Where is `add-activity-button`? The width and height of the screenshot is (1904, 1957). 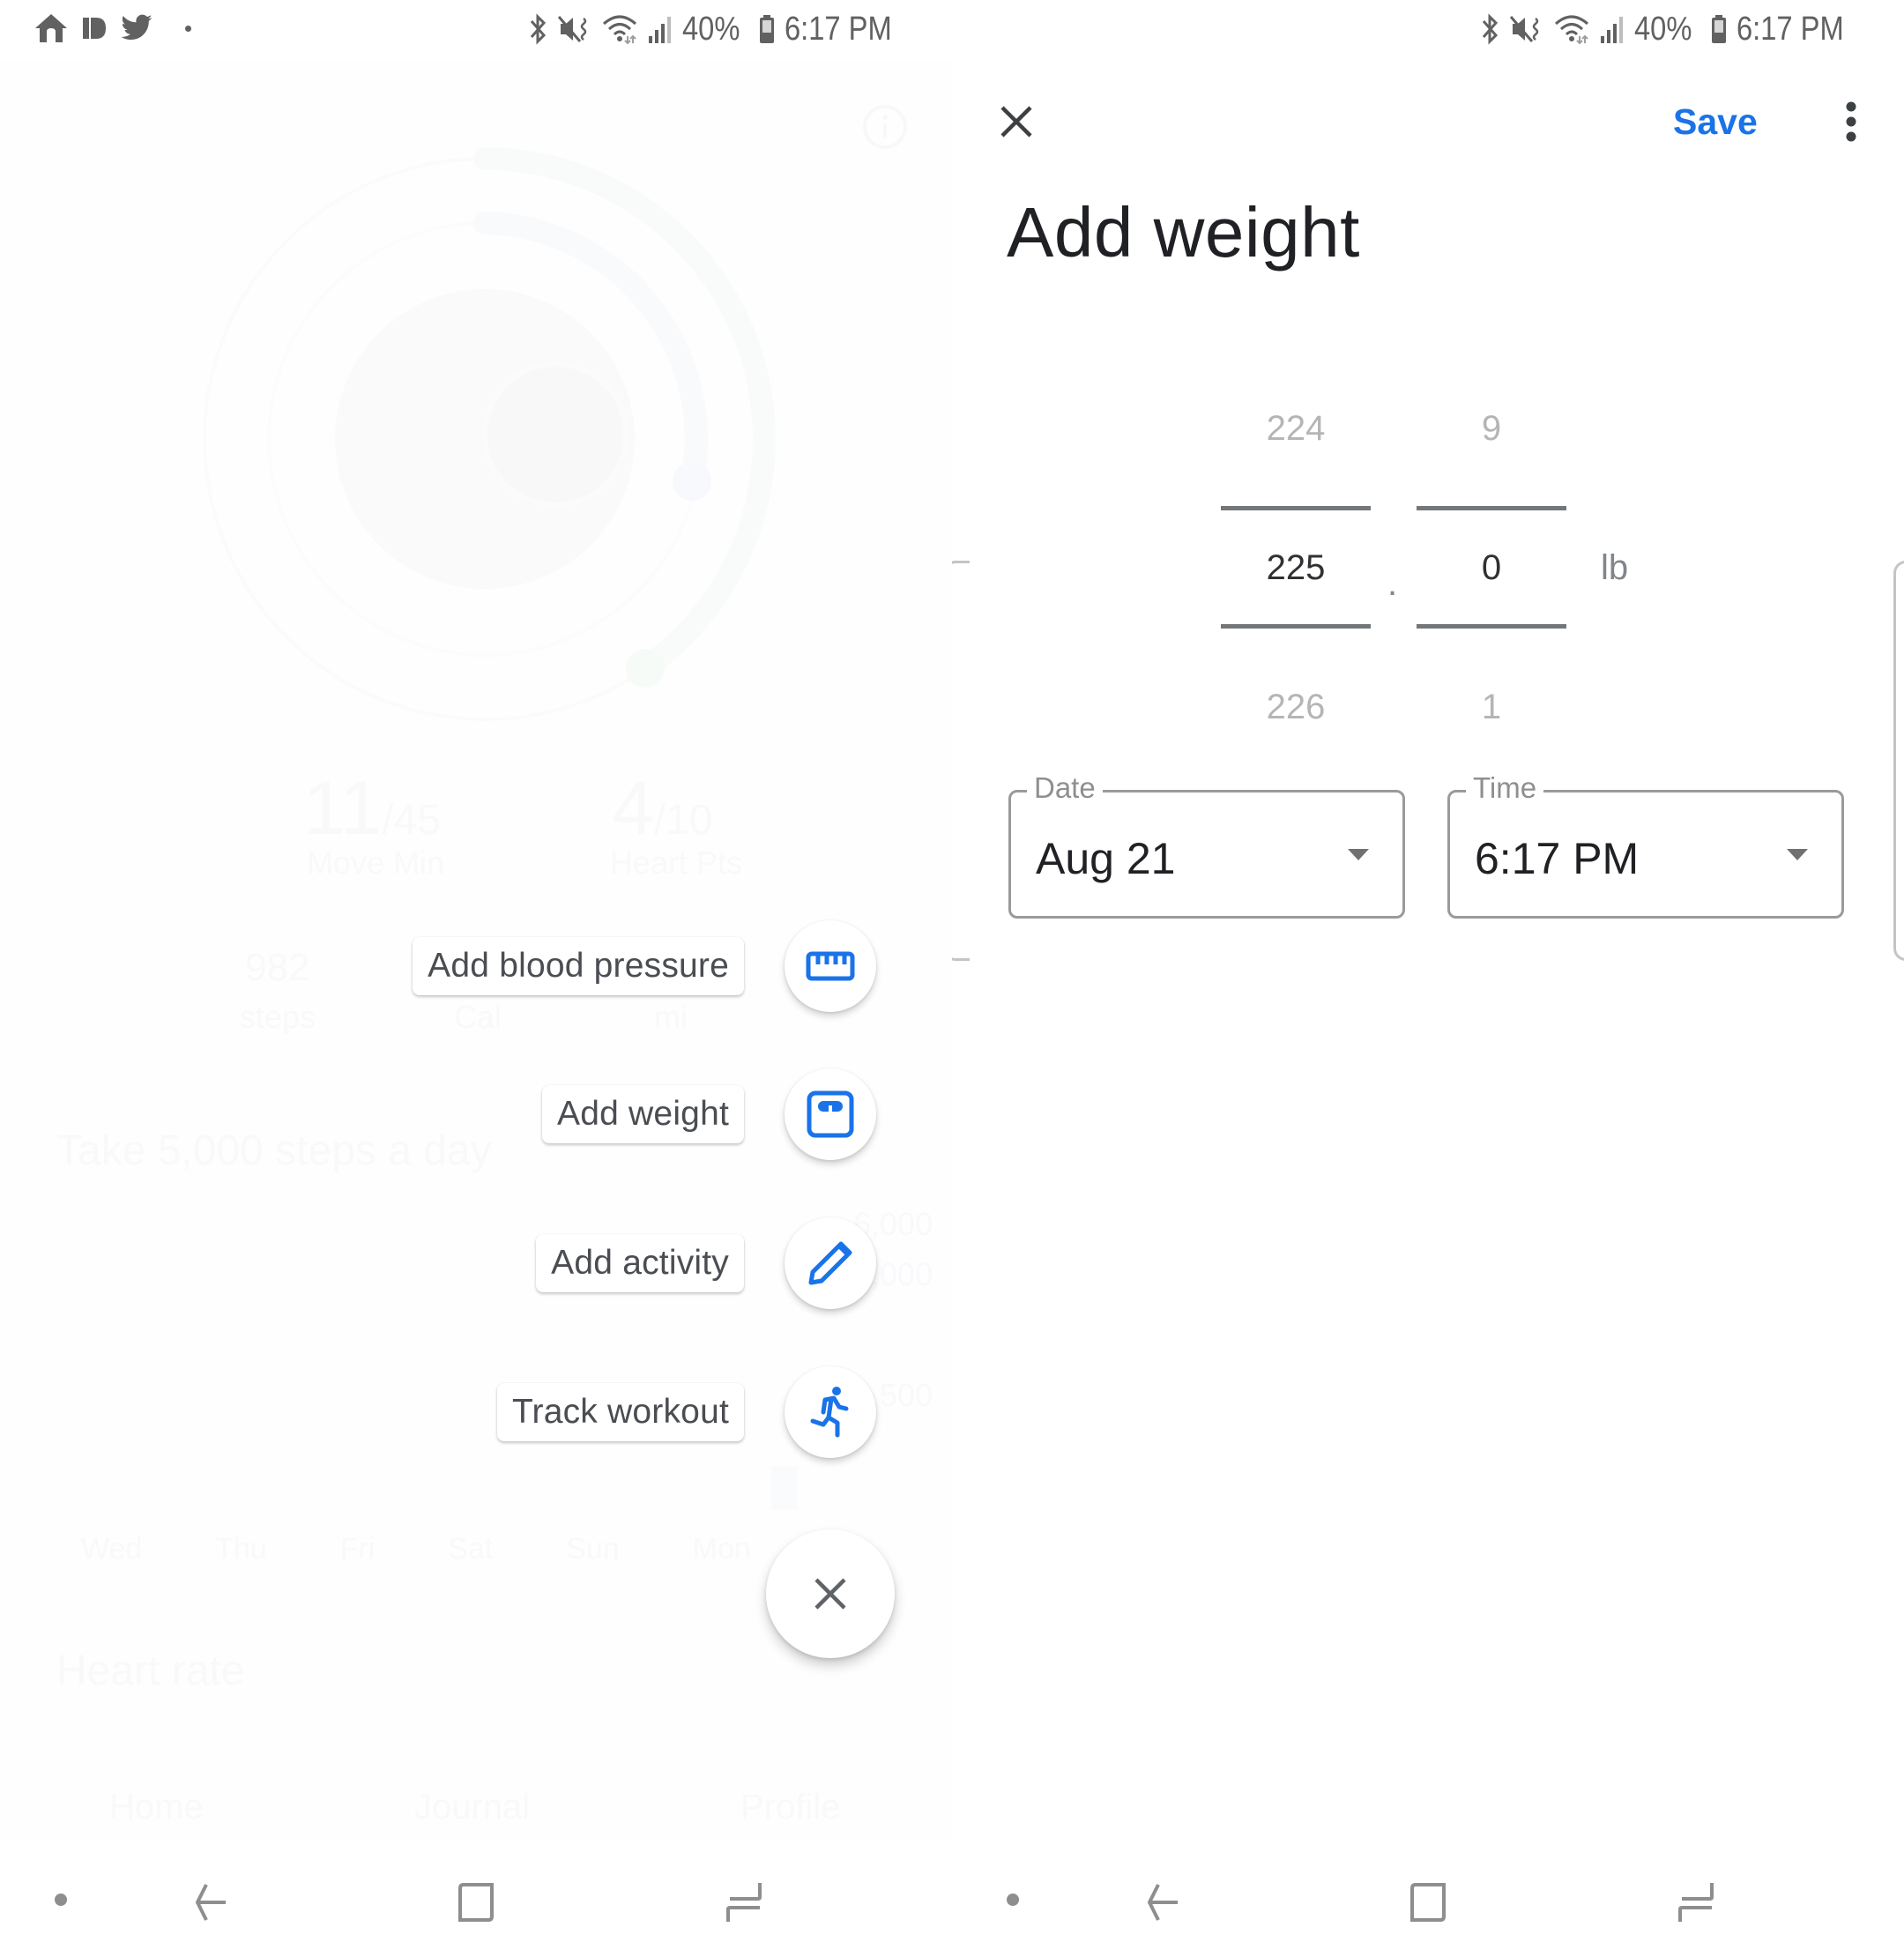 add-activity-button is located at coordinates (830, 1263).